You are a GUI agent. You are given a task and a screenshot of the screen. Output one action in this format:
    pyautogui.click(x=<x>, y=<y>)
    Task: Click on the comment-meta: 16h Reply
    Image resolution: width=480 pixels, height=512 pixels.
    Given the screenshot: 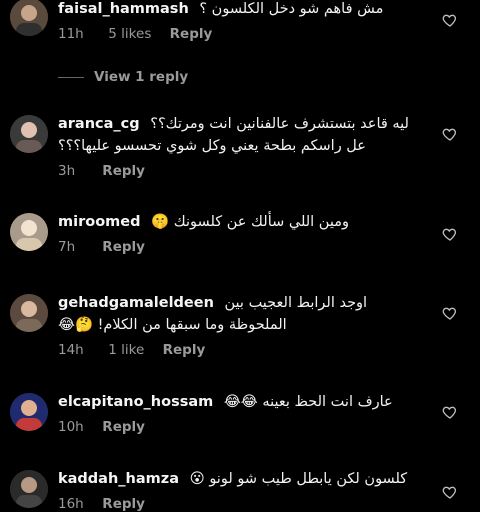 What is the action you would take?
    pyautogui.click(x=244, y=504)
    